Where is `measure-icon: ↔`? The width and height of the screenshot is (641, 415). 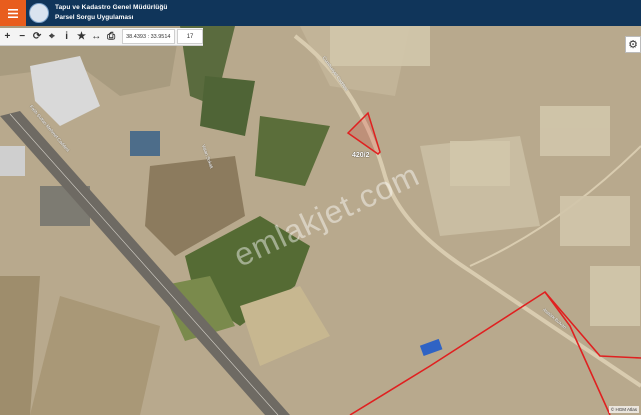
measure-icon: ↔ is located at coordinates (96, 36).